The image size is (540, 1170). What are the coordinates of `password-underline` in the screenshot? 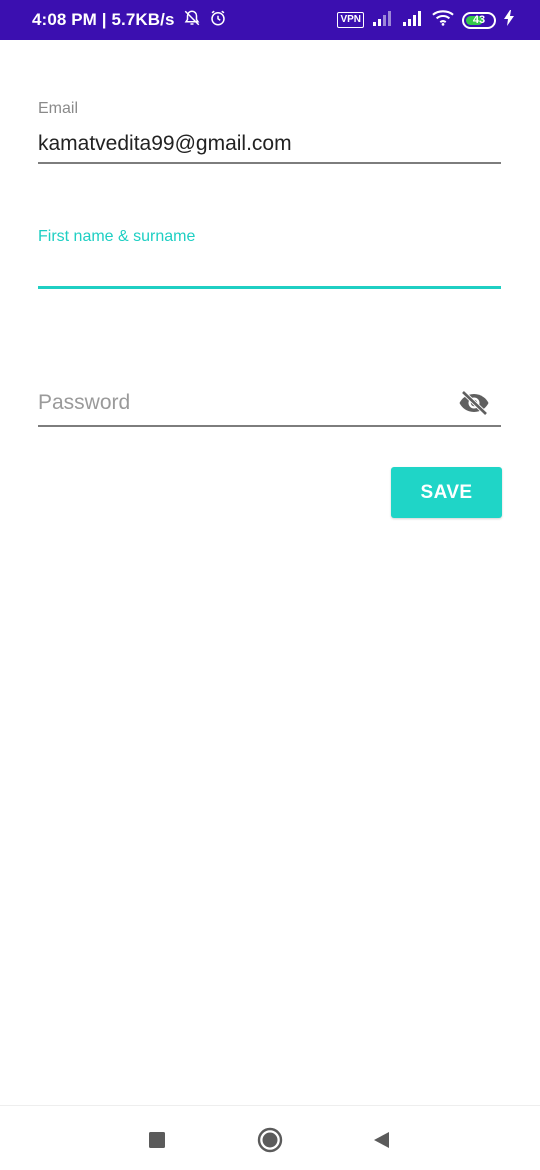 It's located at (269, 426).